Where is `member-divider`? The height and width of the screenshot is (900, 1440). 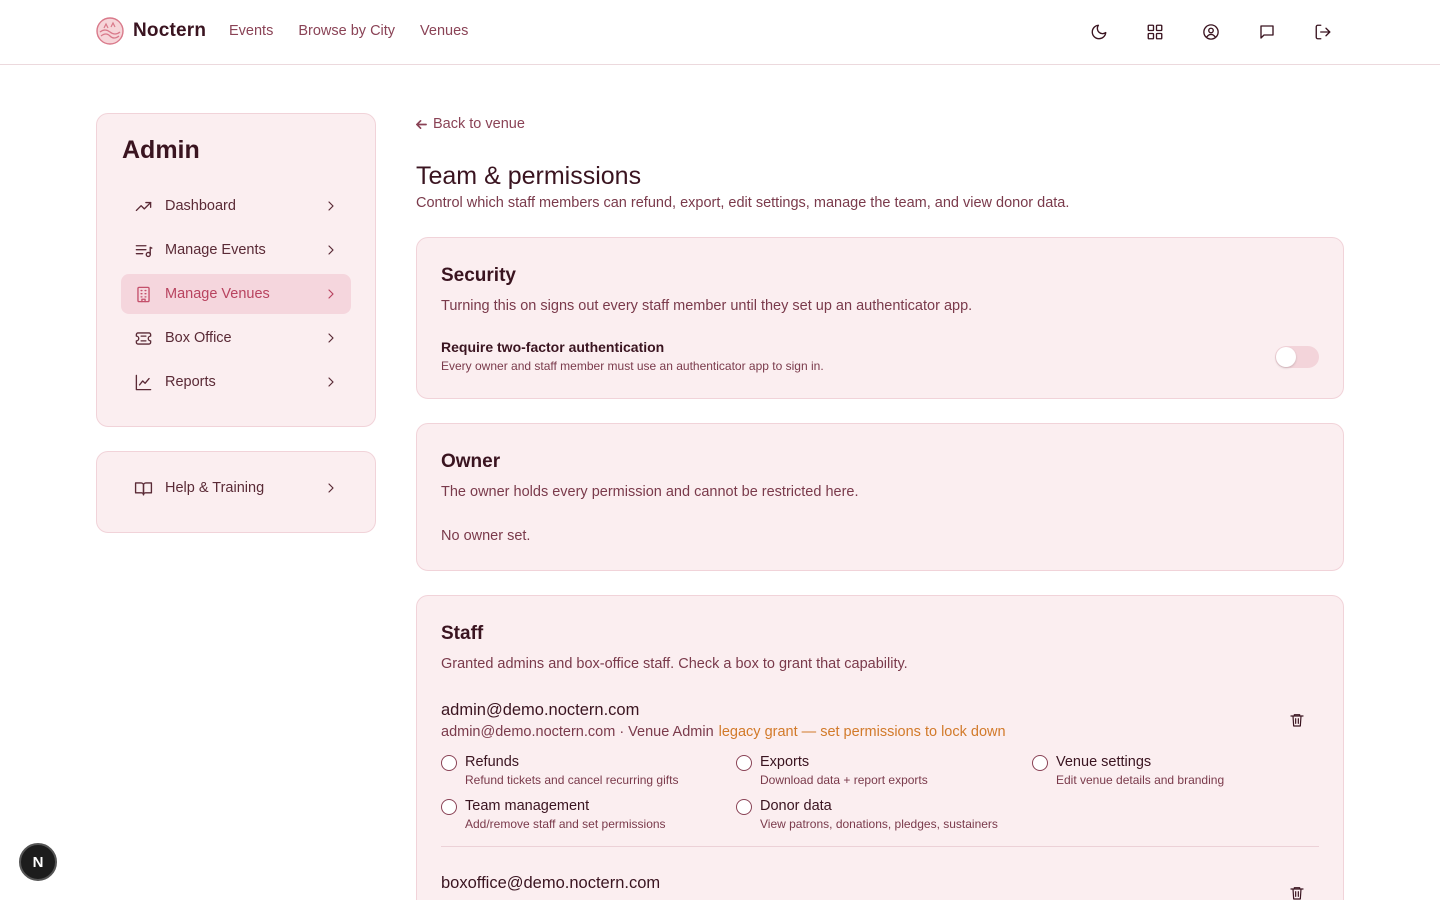
member-divider is located at coordinates (880, 846).